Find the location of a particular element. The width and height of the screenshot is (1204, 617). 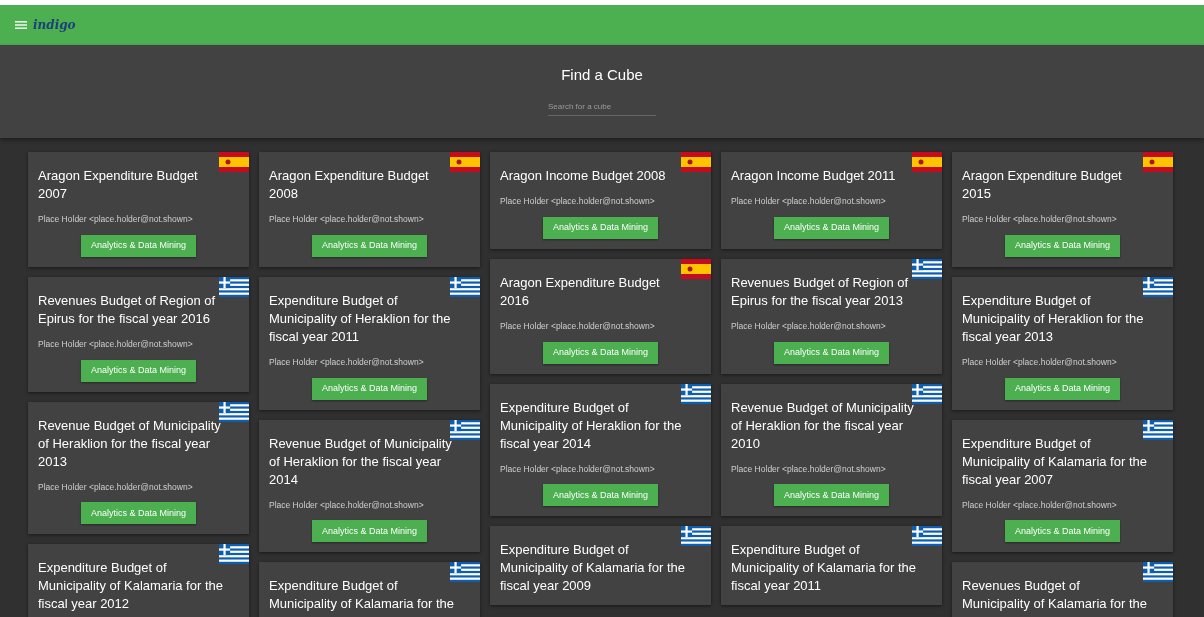

cube-title: Expenditure Budget of Municipality of Kalamaria for the fiscal year 2012 is located at coordinates (131, 586).